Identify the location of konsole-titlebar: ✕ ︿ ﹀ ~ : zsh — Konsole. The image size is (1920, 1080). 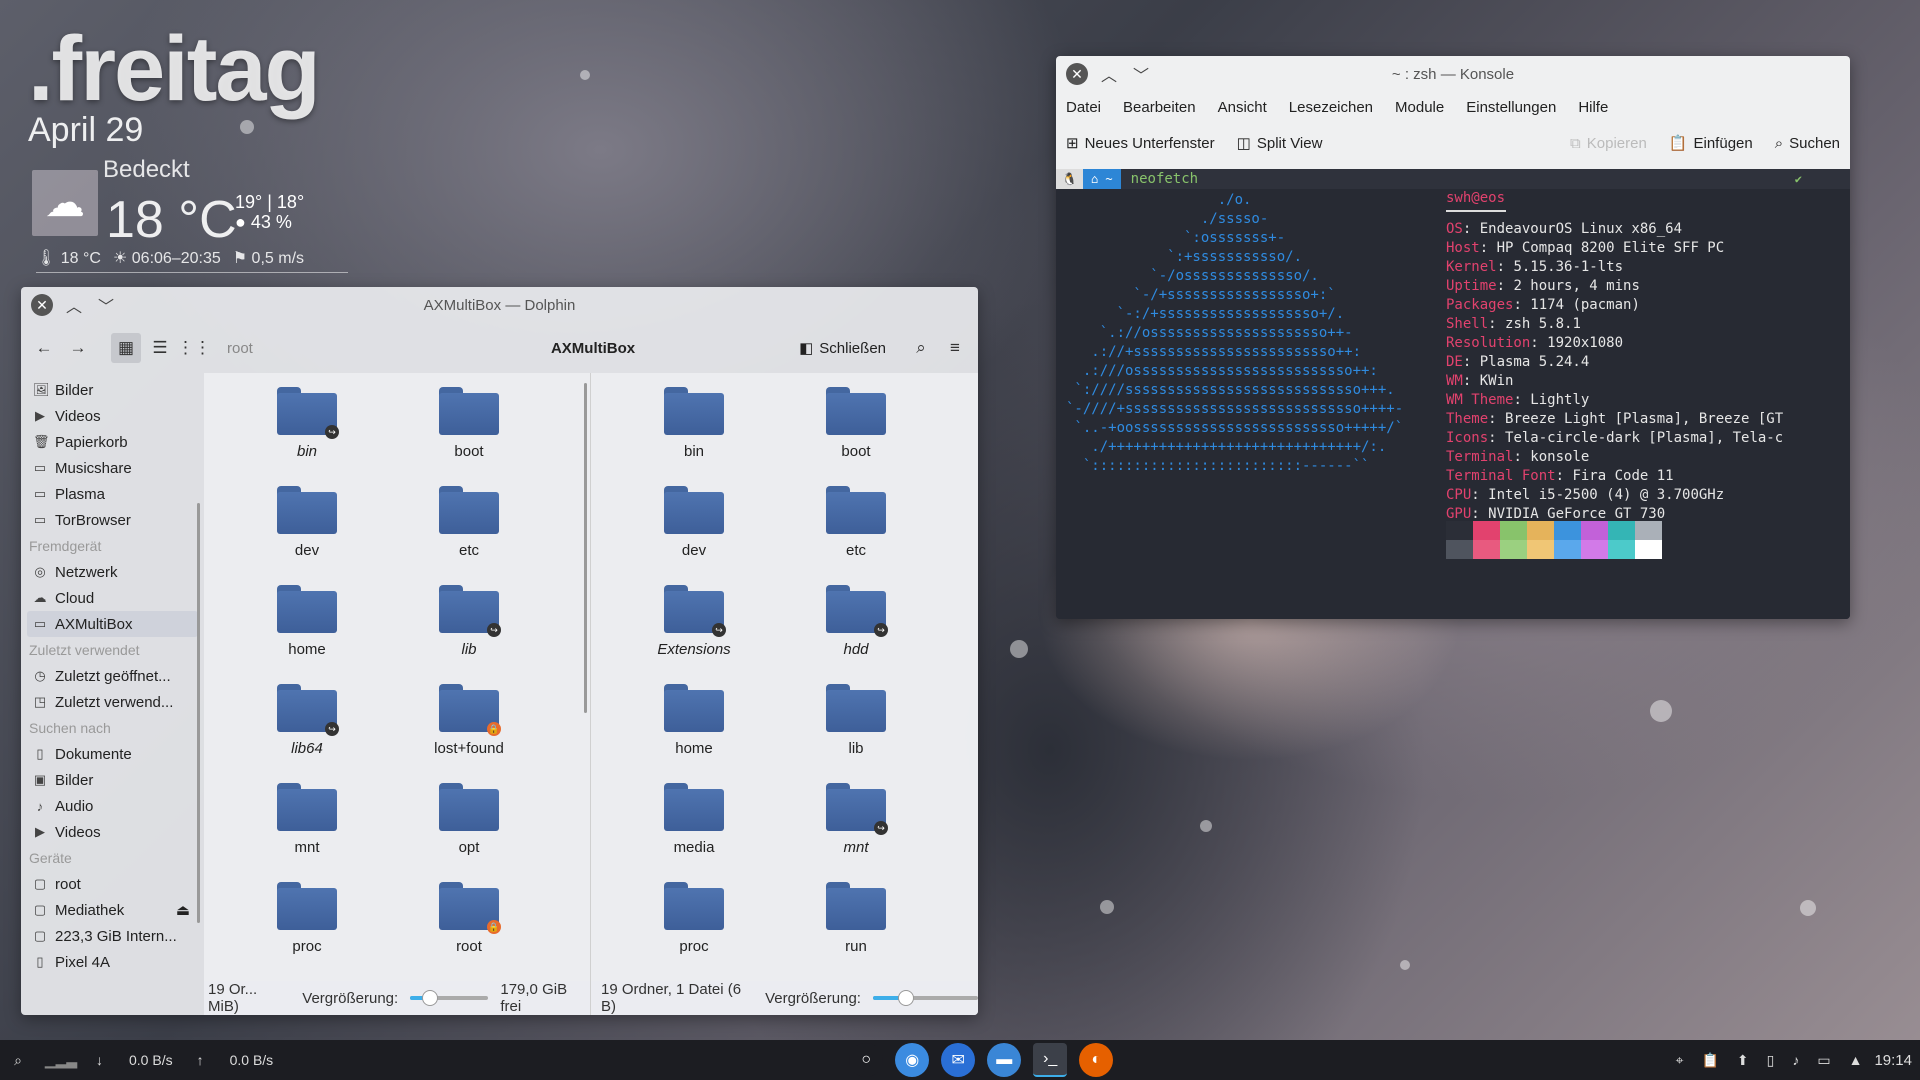
(1453, 74).